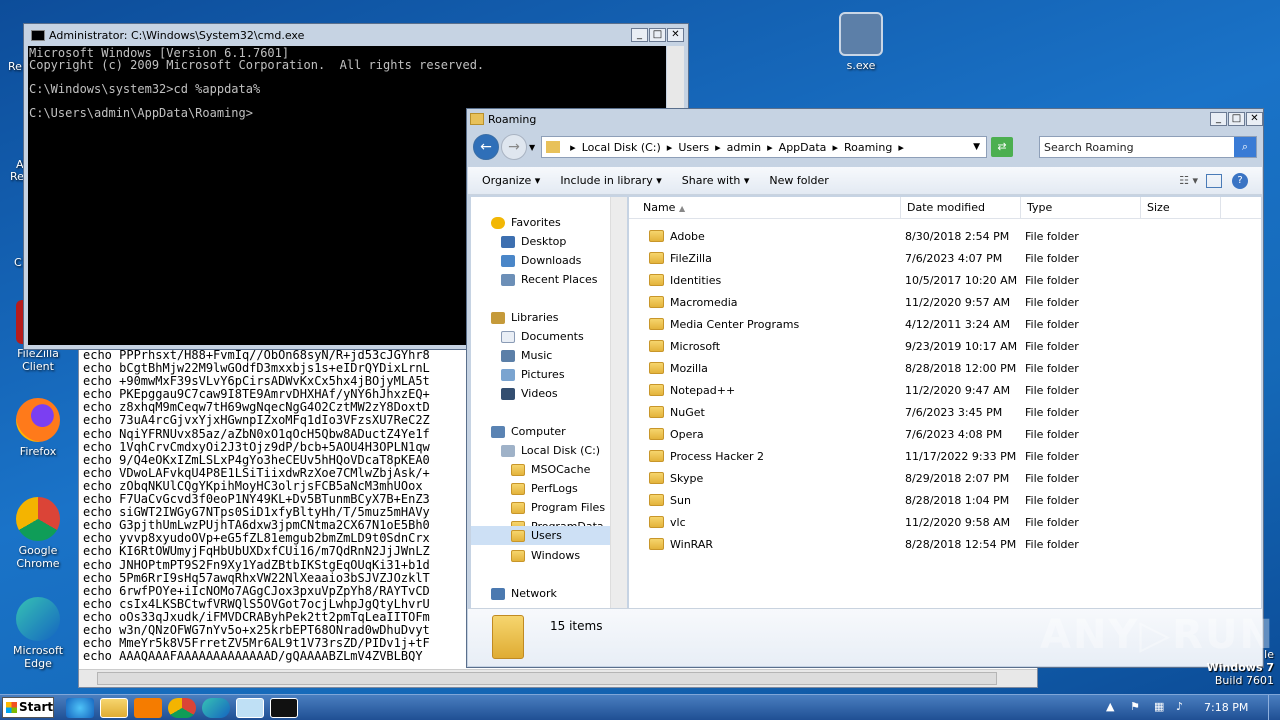 This screenshot has height=720, width=1280. I want to click on breadcrumb-admin: admin, so click(744, 147).